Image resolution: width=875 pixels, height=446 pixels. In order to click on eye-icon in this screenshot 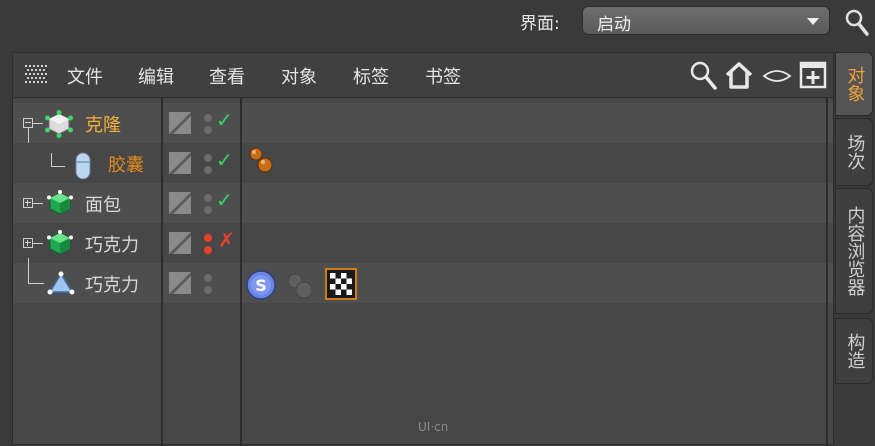, I will do `click(777, 75)`.